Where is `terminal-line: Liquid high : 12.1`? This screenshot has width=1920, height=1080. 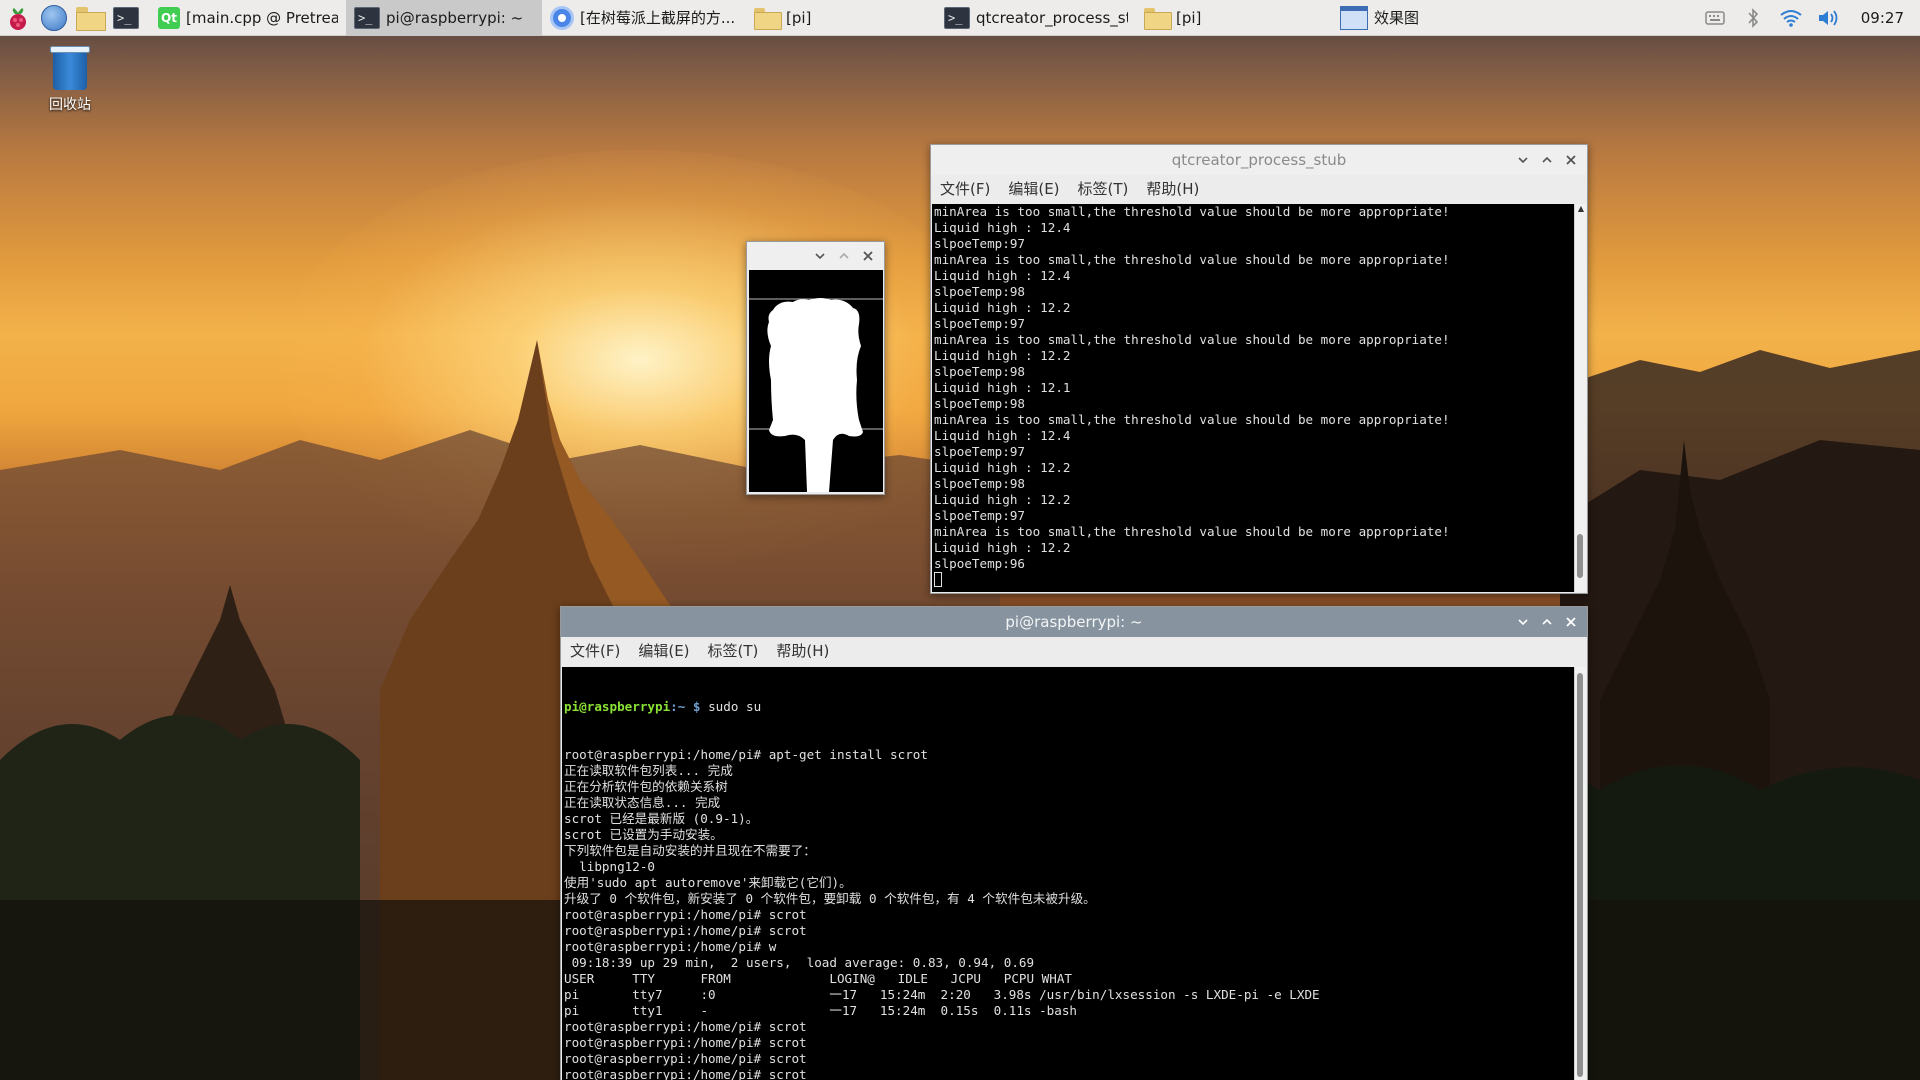 terminal-line: Liquid high : 12.1 is located at coordinates (1002, 387).